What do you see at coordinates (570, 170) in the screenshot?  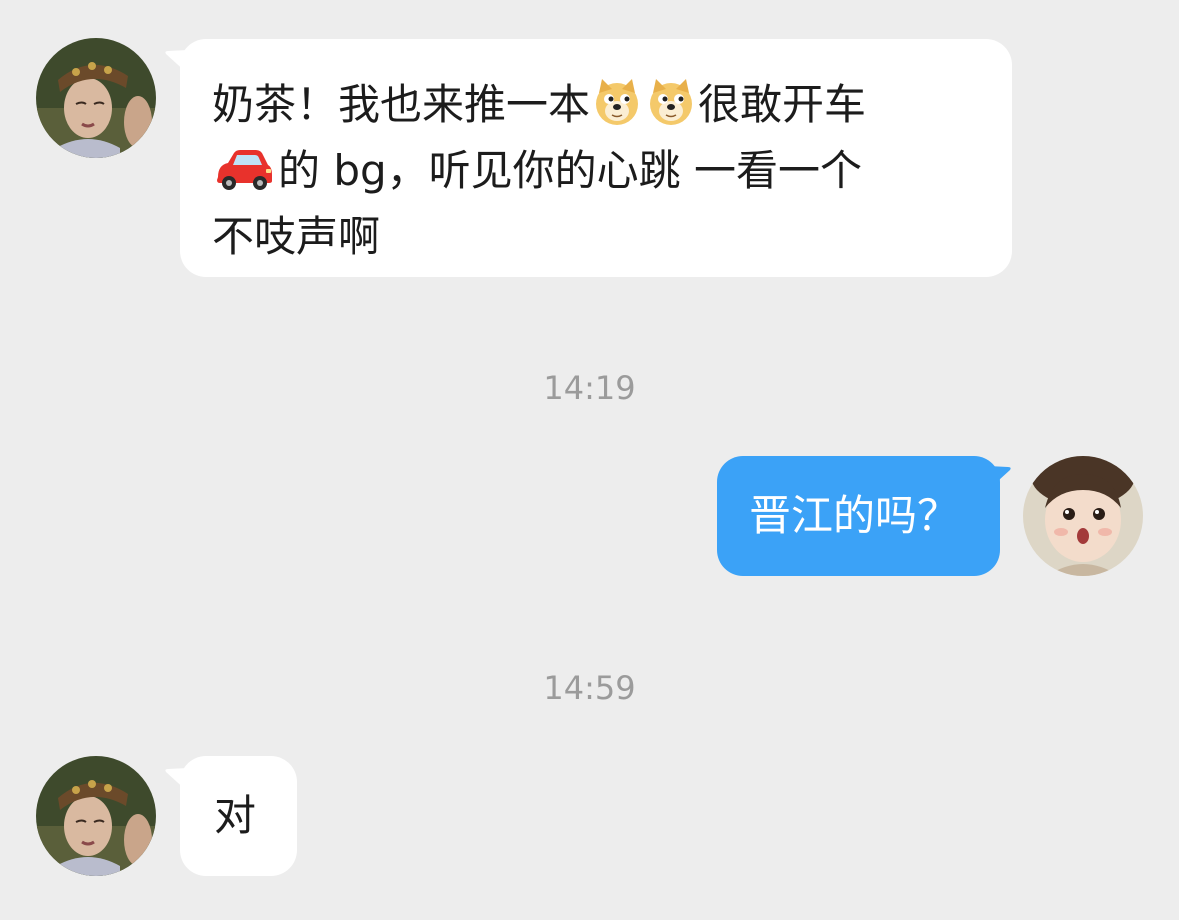 I see `message-text-segment: 的 bg，听见你的心跳 一看一个` at bounding box center [570, 170].